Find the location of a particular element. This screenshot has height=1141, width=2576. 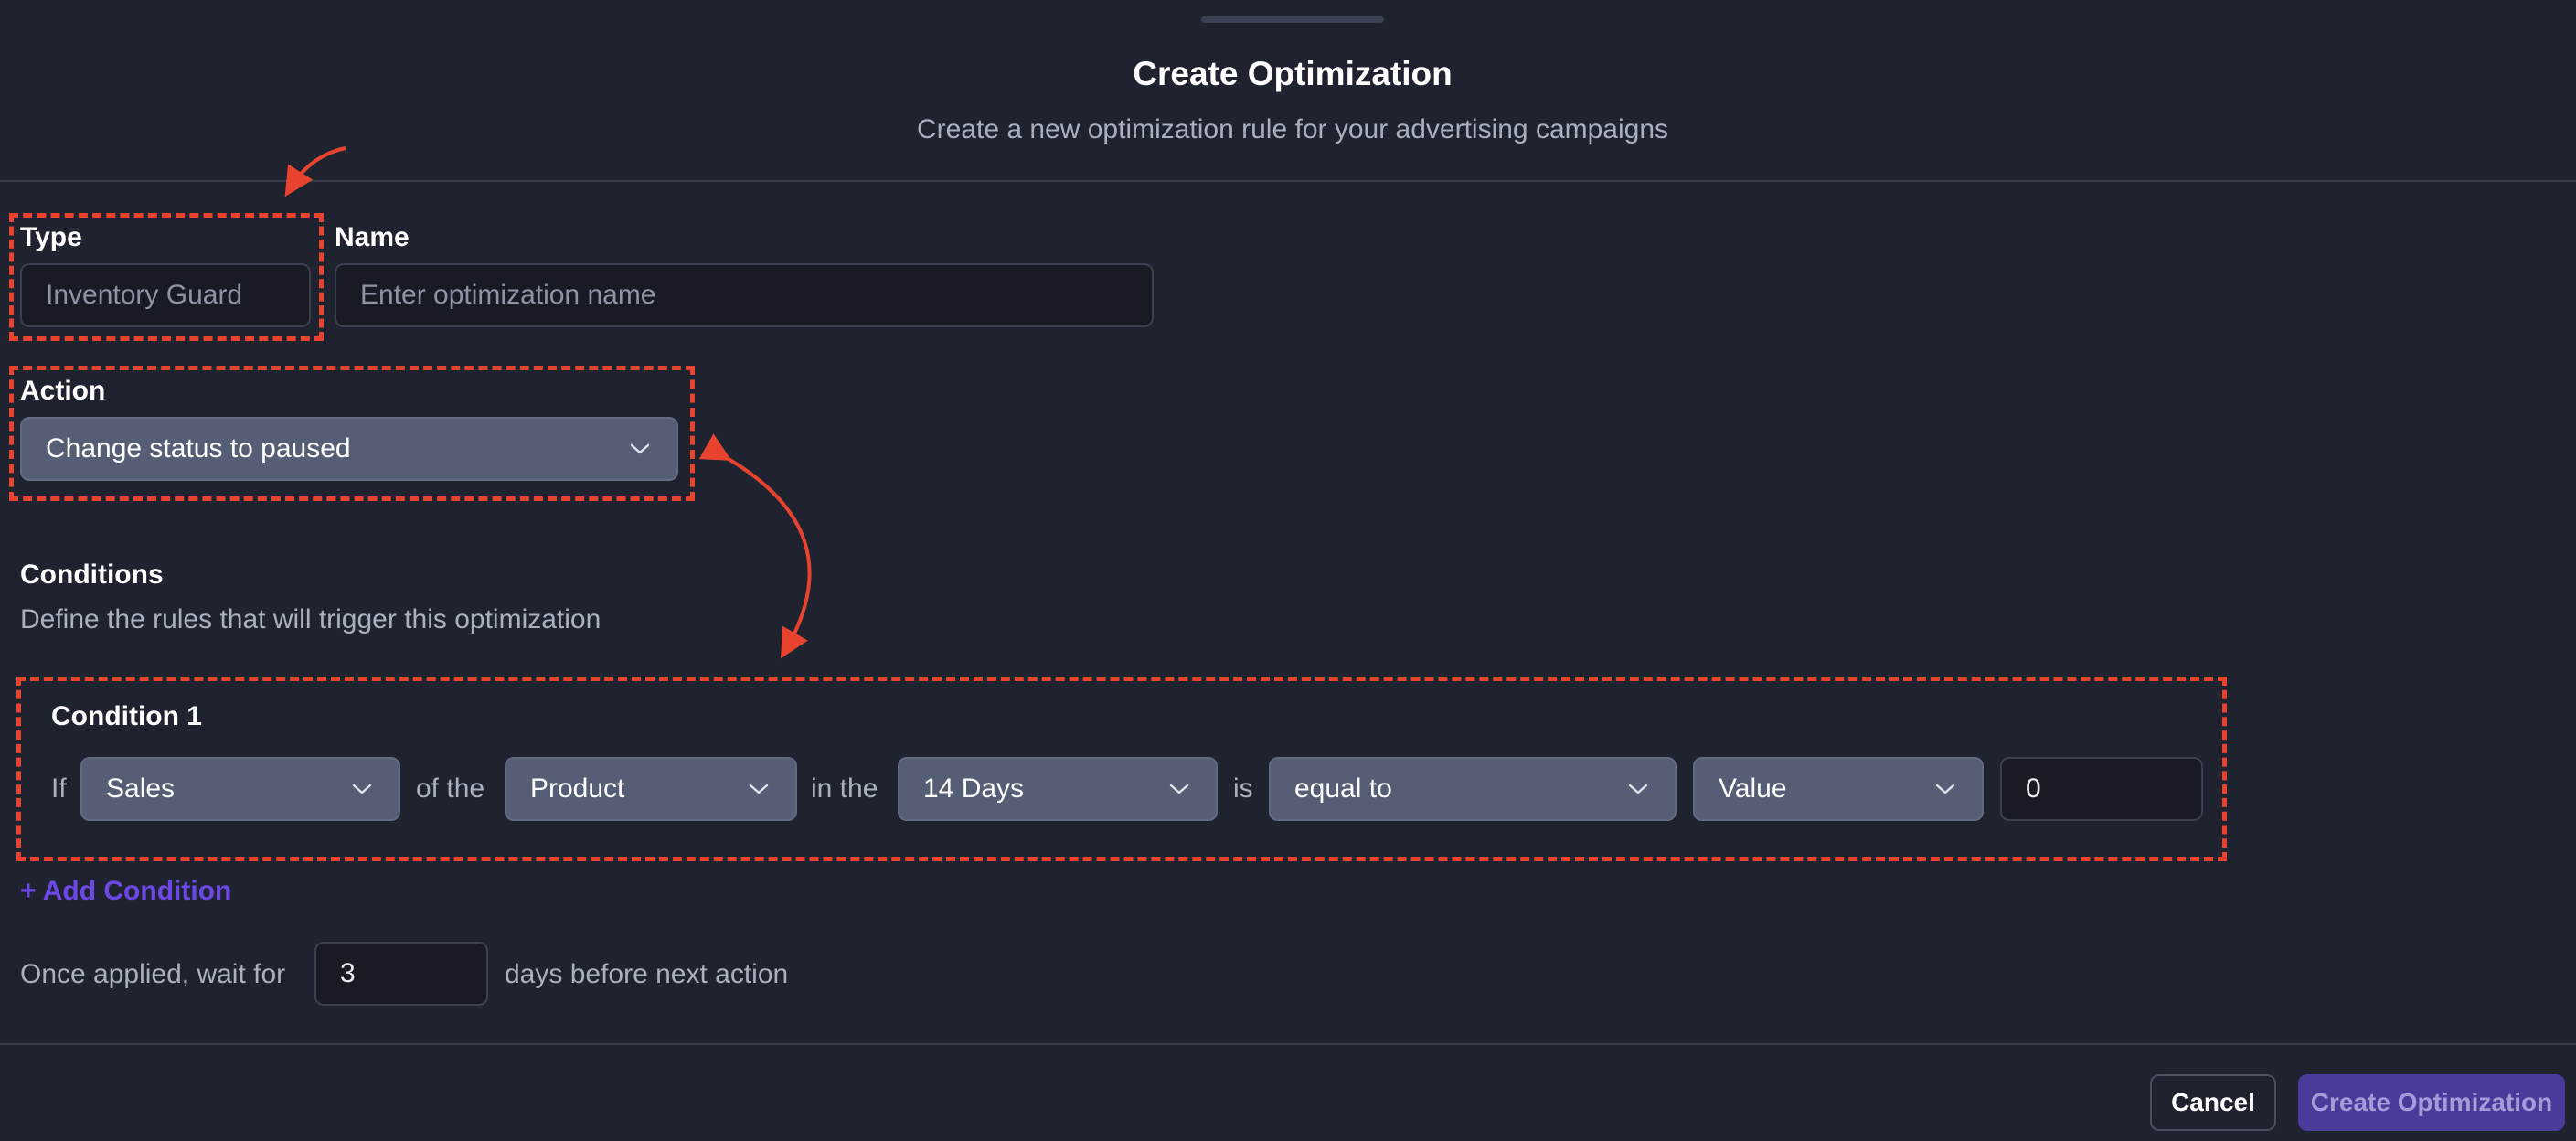

name-input: Enter optimization name is located at coordinates (744, 295).